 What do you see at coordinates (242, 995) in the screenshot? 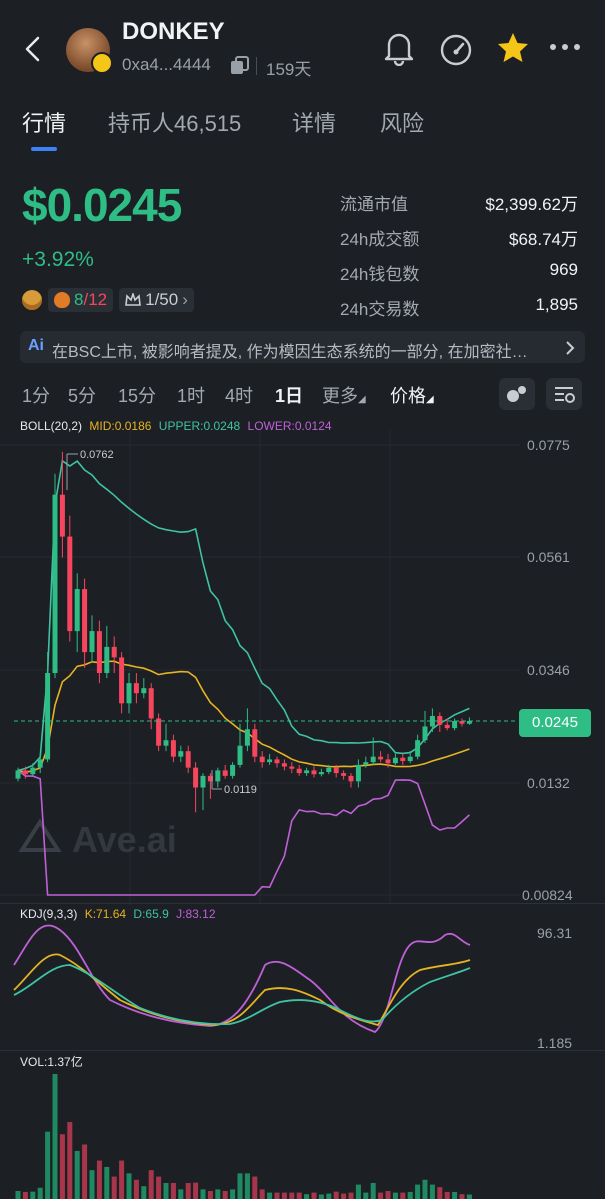
I see `kdj-d-line` at bounding box center [242, 995].